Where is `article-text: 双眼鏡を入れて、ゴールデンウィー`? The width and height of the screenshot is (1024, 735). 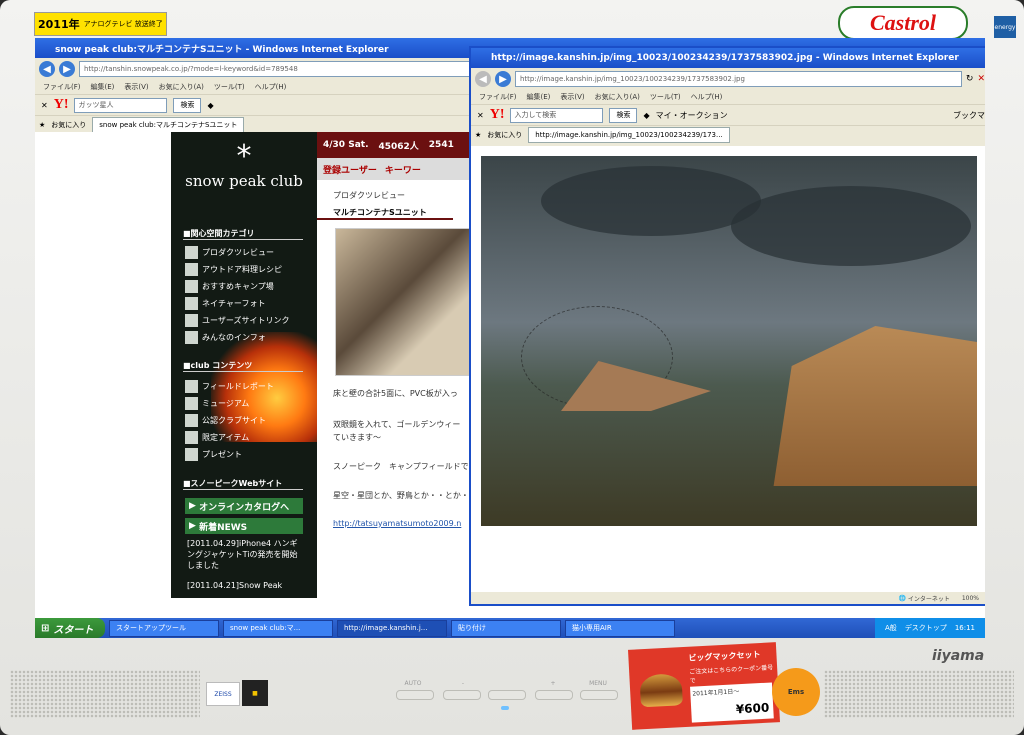
article-text: 双眼鏡を入れて、ゴールデンウィー is located at coordinates (397, 424).